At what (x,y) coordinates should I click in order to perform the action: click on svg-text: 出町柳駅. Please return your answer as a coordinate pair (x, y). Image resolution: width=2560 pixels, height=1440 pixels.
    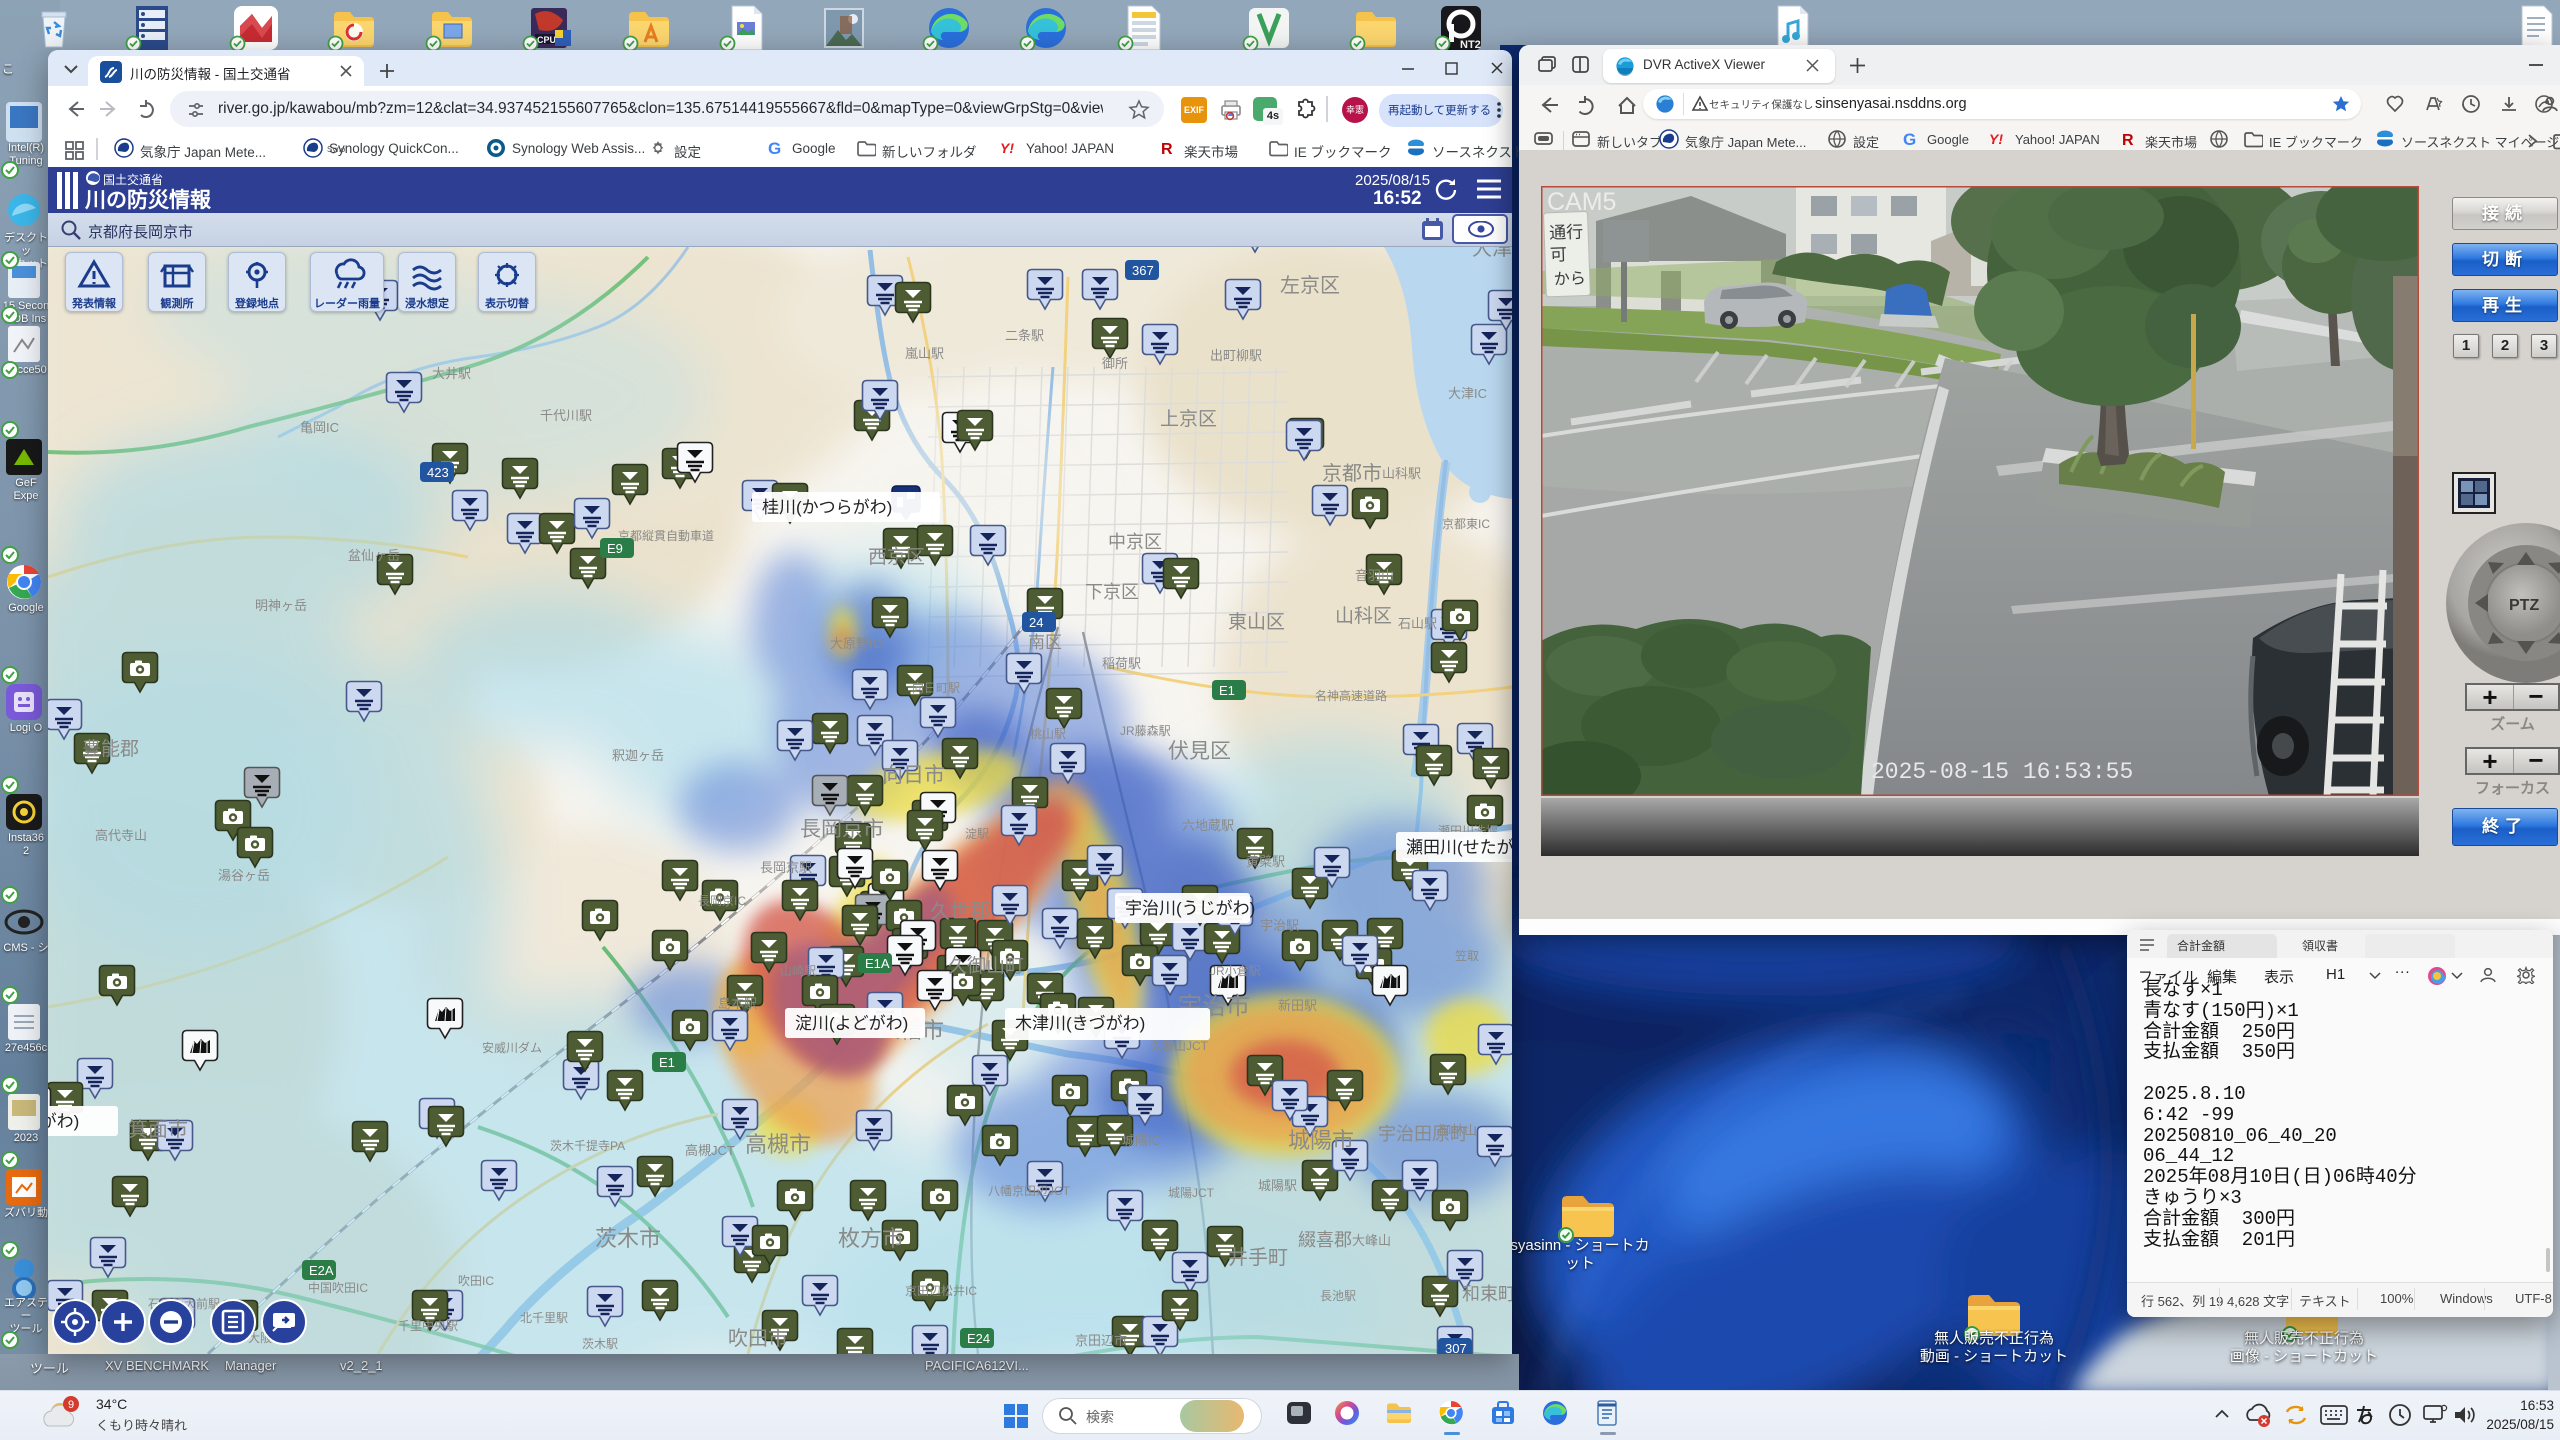
    Looking at the image, I should click on (1236, 355).